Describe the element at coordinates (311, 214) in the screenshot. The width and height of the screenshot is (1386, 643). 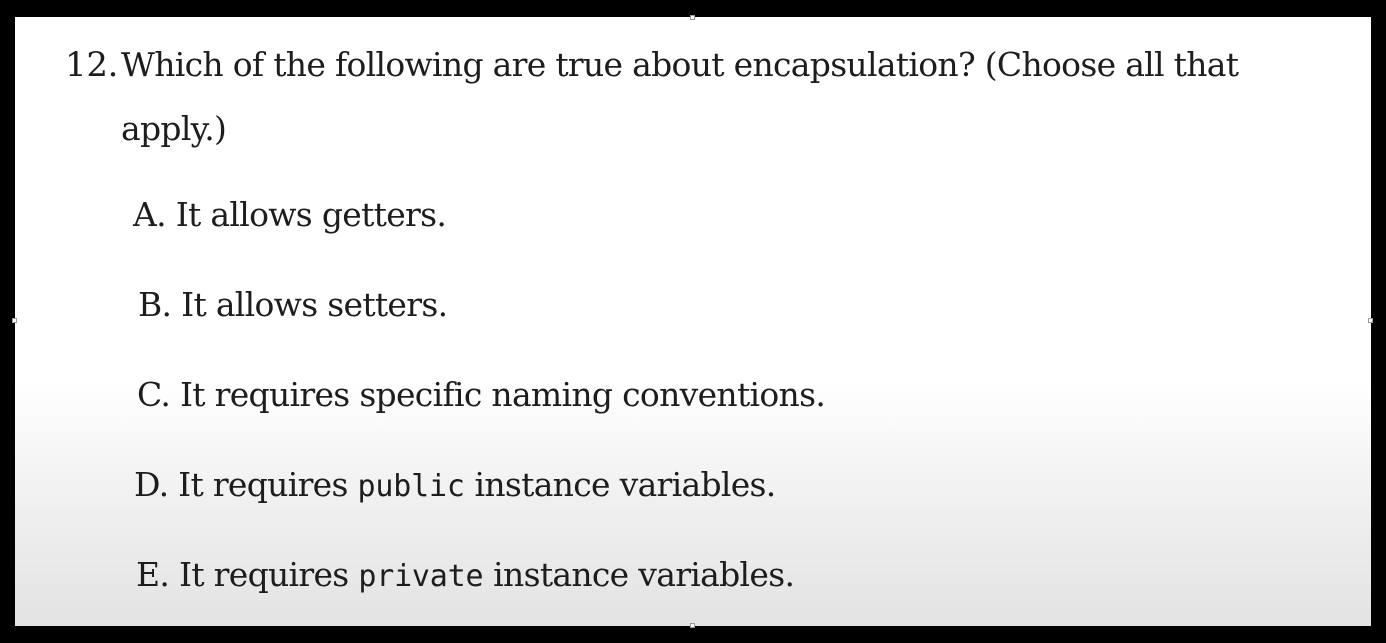
I see `option-text: It allows getters.` at that location.